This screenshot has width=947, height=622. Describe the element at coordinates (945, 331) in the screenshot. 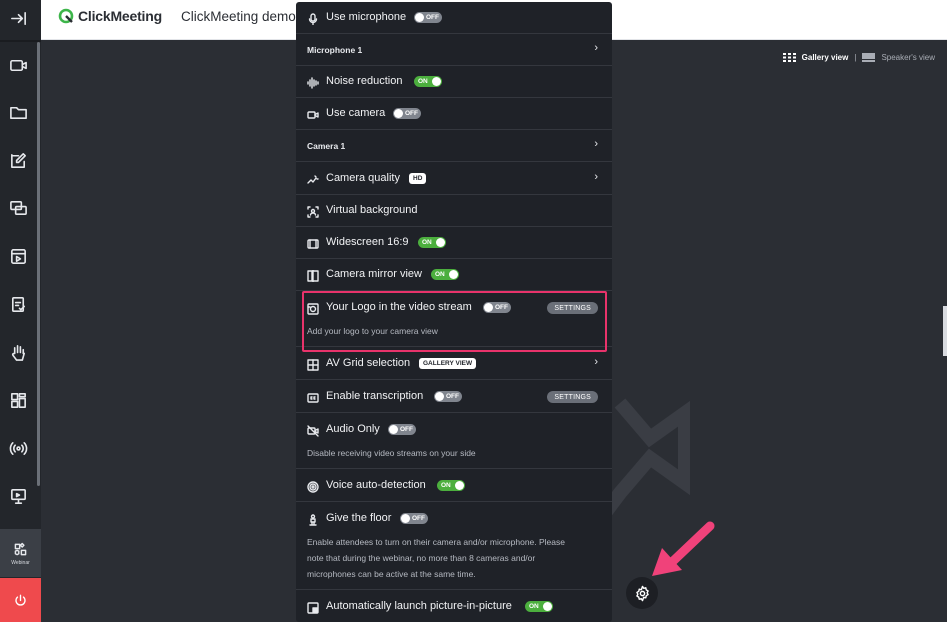

I see `right-panel-handle` at that location.